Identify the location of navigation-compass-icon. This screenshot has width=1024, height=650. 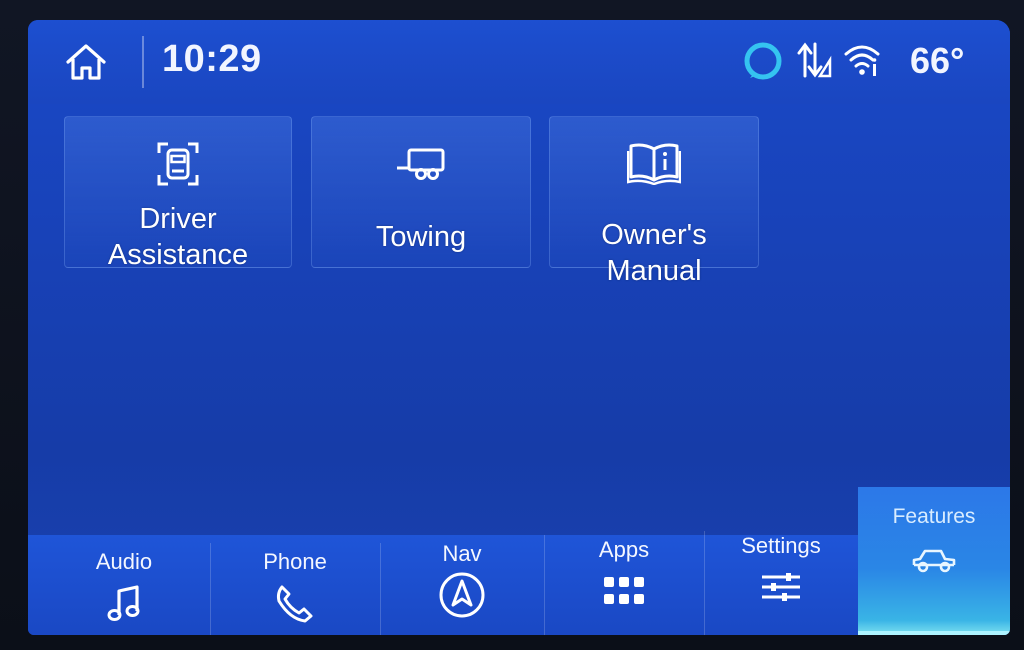
(462, 595).